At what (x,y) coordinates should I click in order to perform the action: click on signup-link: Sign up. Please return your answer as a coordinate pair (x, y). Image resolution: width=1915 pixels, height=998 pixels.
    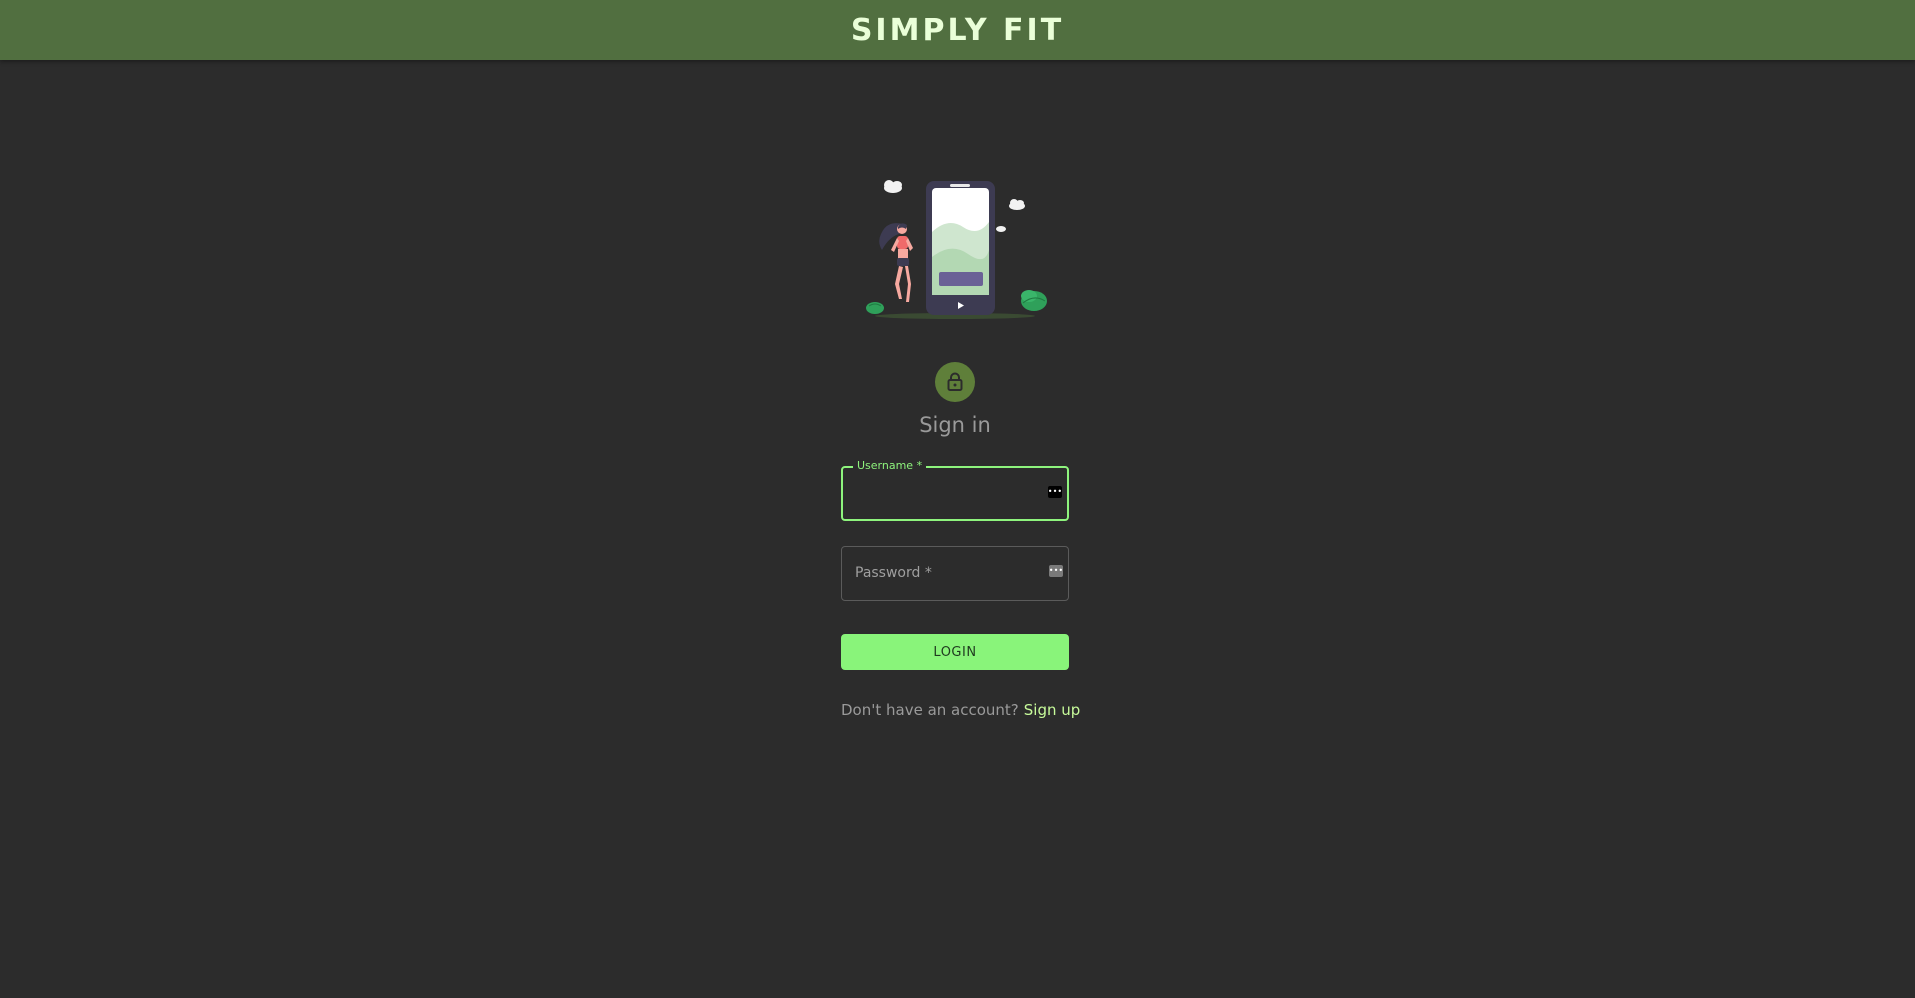
    Looking at the image, I should click on (1052, 710).